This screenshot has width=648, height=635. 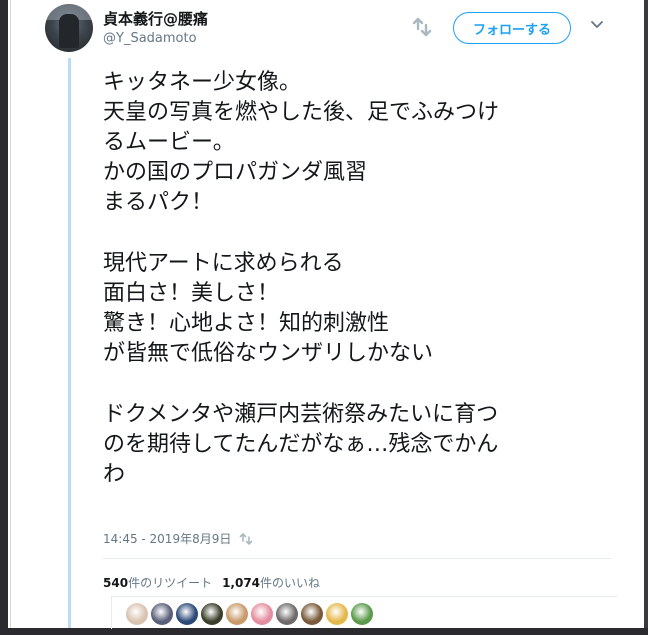 What do you see at coordinates (301, 444) in the screenshot?
I see `tweet-line: のを期待してたんだがなぁ…残念でかん` at bounding box center [301, 444].